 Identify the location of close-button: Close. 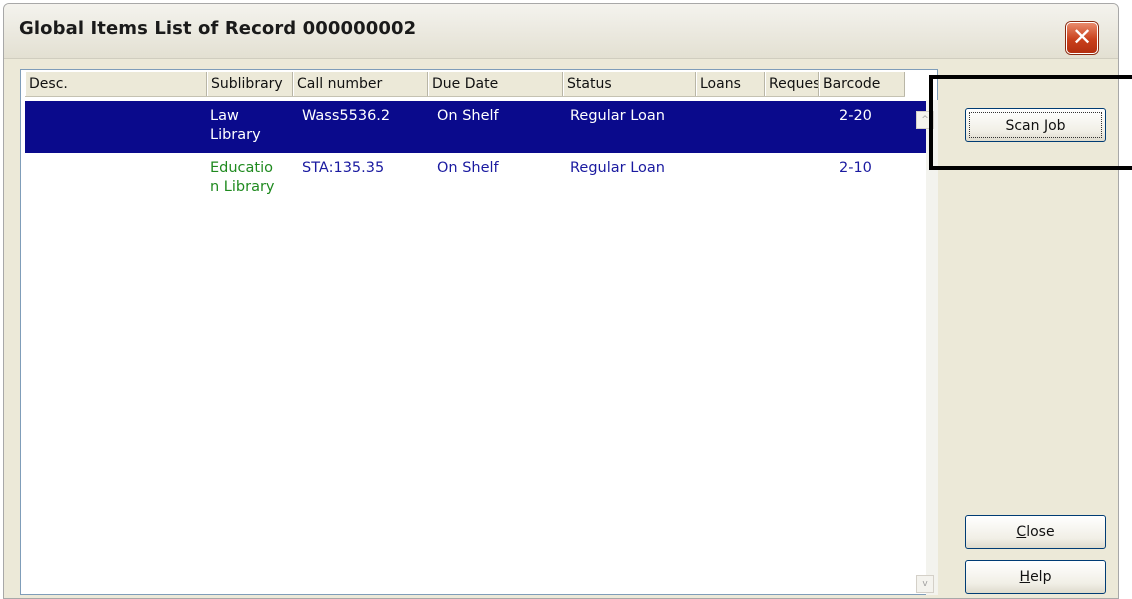
(1035, 532).